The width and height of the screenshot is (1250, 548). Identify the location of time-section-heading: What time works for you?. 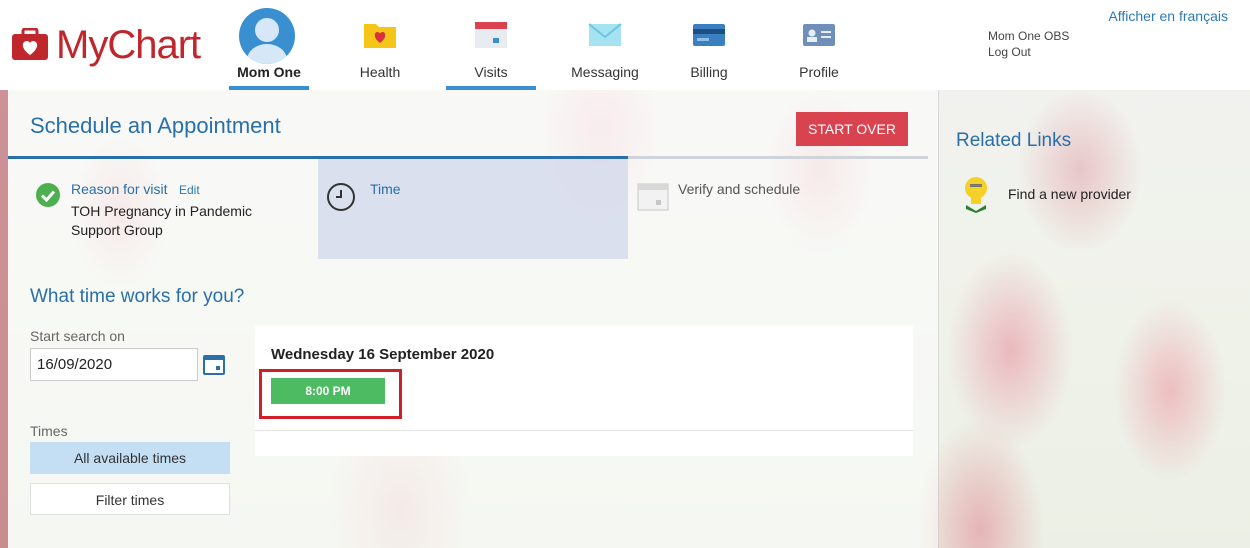
(137, 296).